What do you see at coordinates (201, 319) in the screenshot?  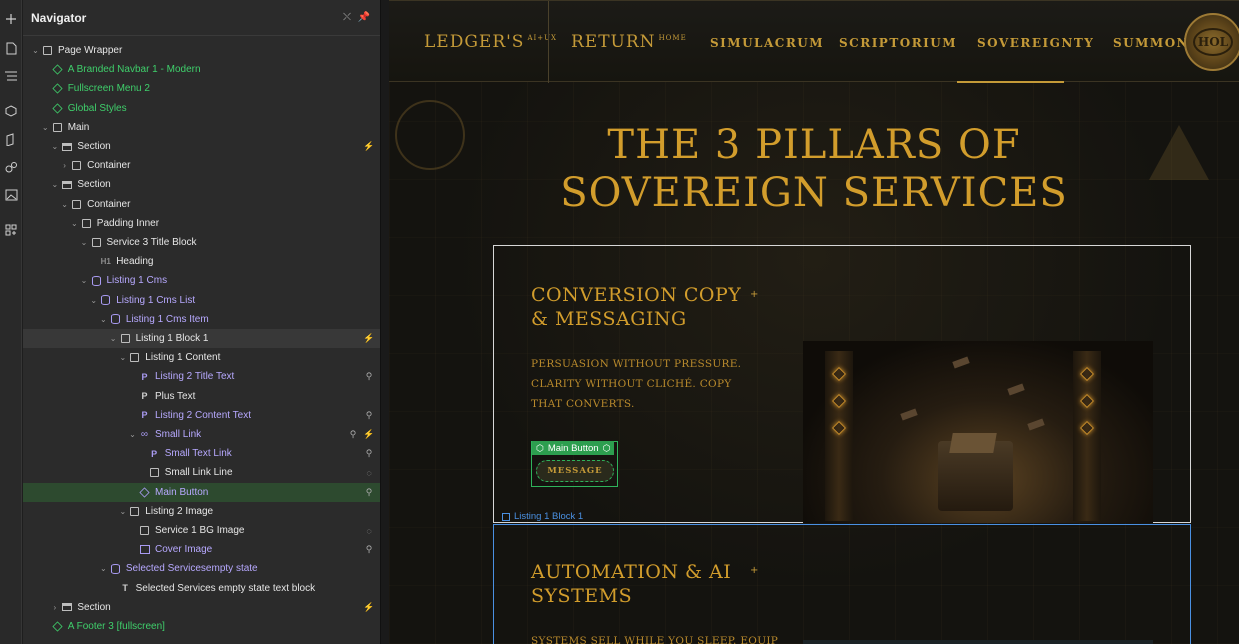 I see `tree-item: ⌄ Listing 1 Cms Item` at bounding box center [201, 319].